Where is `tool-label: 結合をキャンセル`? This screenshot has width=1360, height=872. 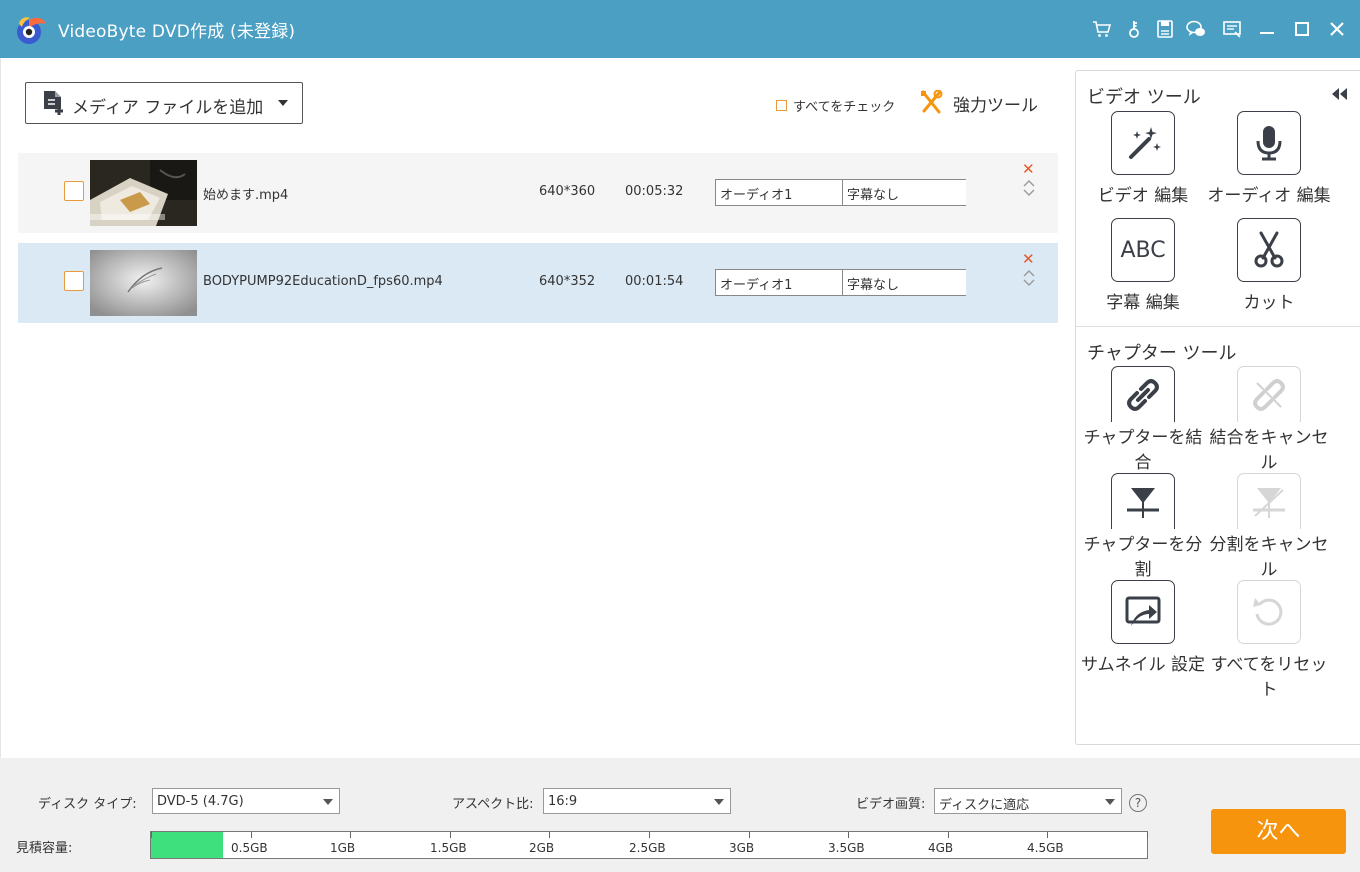 tool-label: 結合をキャンセル is located at coordinates (1269, 450).